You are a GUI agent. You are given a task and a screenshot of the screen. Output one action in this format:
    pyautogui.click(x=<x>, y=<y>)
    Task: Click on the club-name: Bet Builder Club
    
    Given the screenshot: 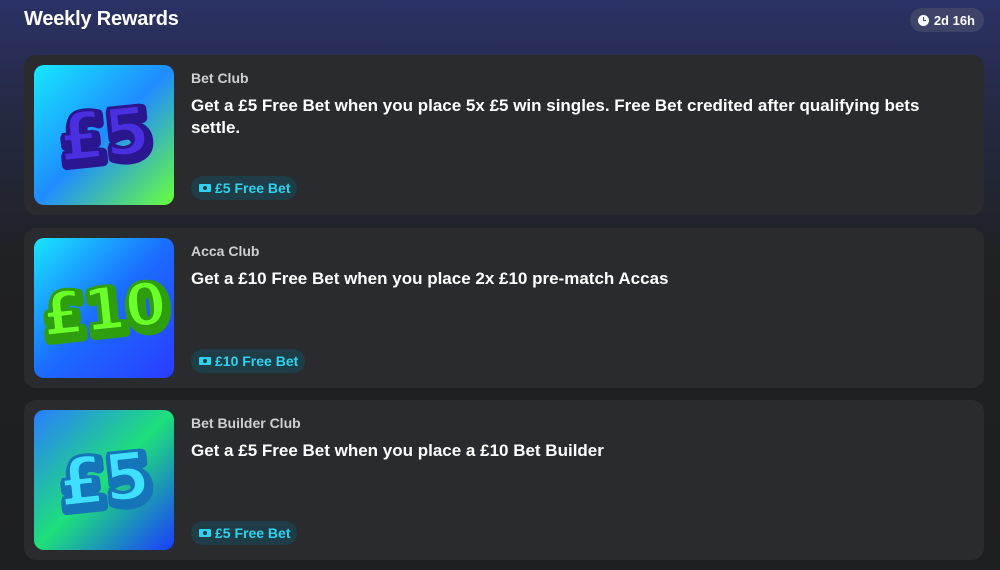 What is the action you would take?
    pyautogui.click(x=246, y=423)
    